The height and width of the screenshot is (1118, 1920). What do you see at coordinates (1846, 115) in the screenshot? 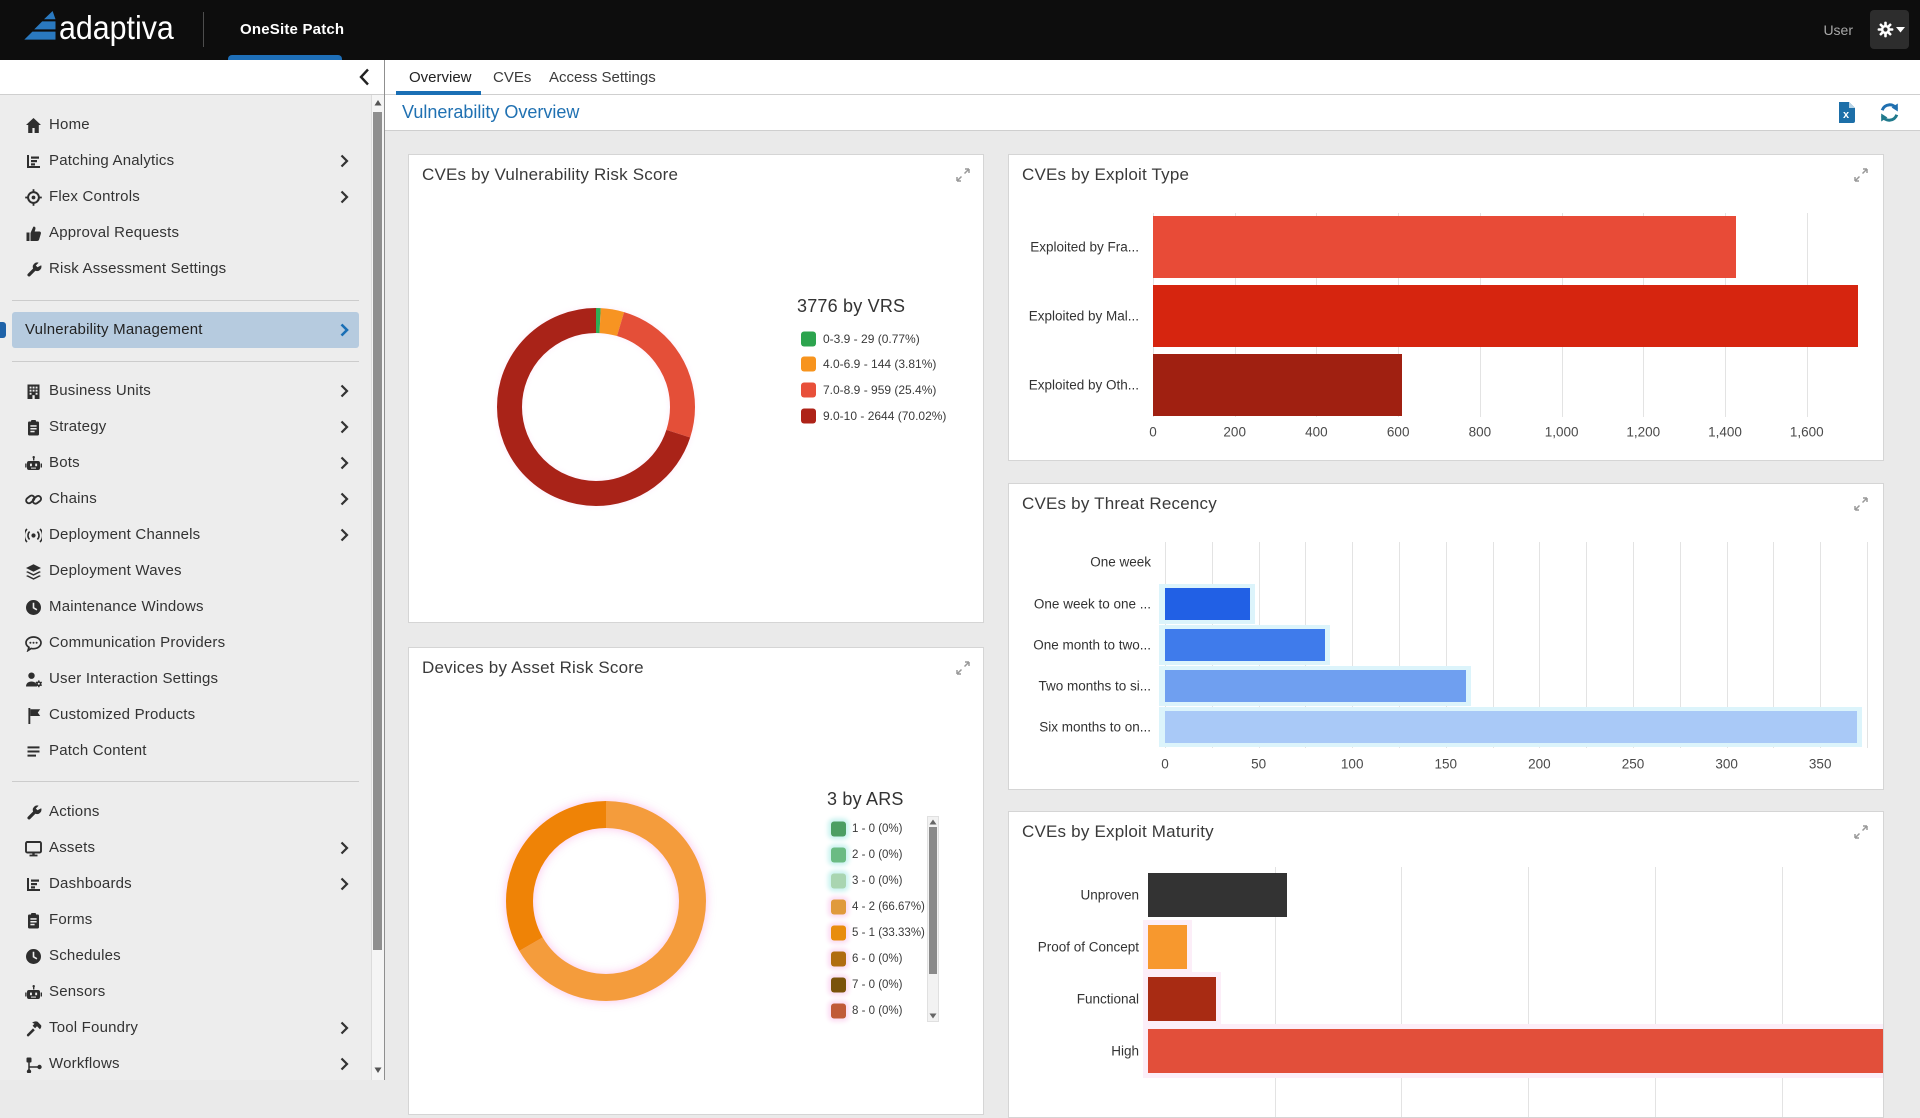
I see `svg-text: x` at bounding box center [1846, 115].